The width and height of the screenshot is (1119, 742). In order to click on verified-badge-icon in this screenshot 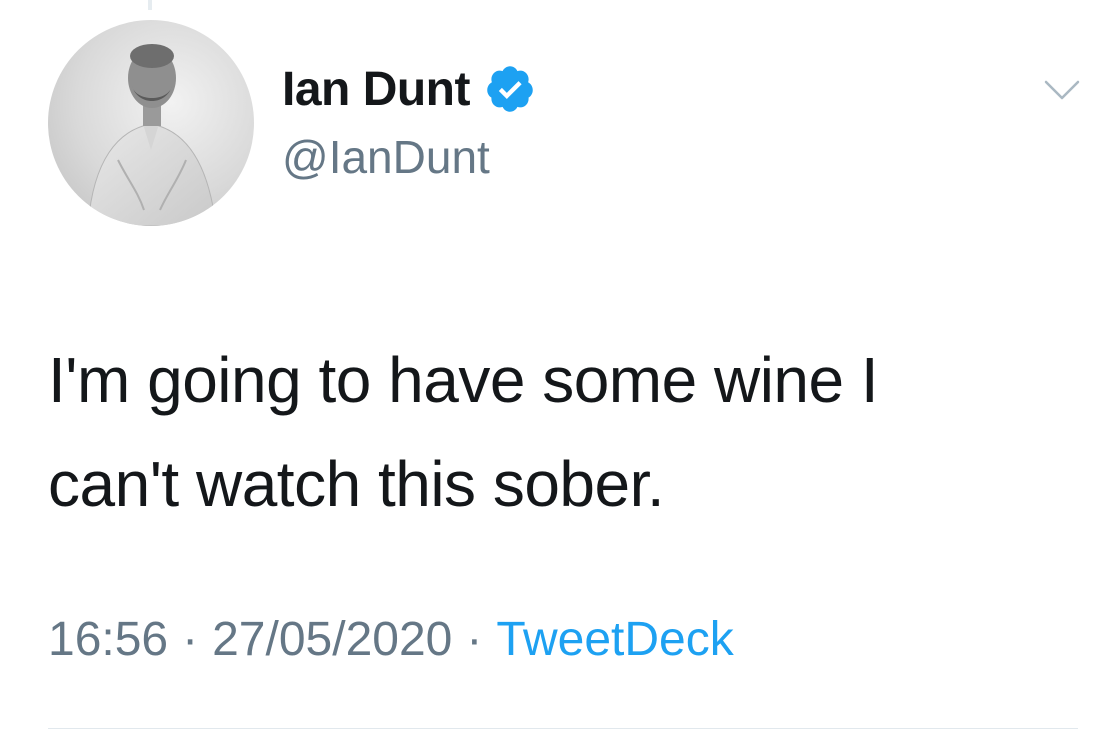, I will do `click(510, 89)`.